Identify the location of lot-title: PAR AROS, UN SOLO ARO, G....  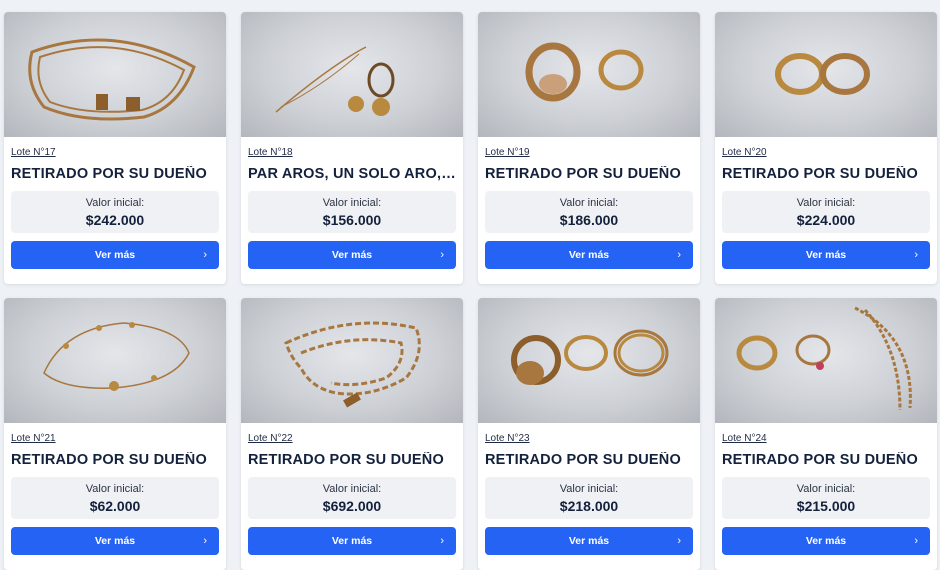
(352, 174).